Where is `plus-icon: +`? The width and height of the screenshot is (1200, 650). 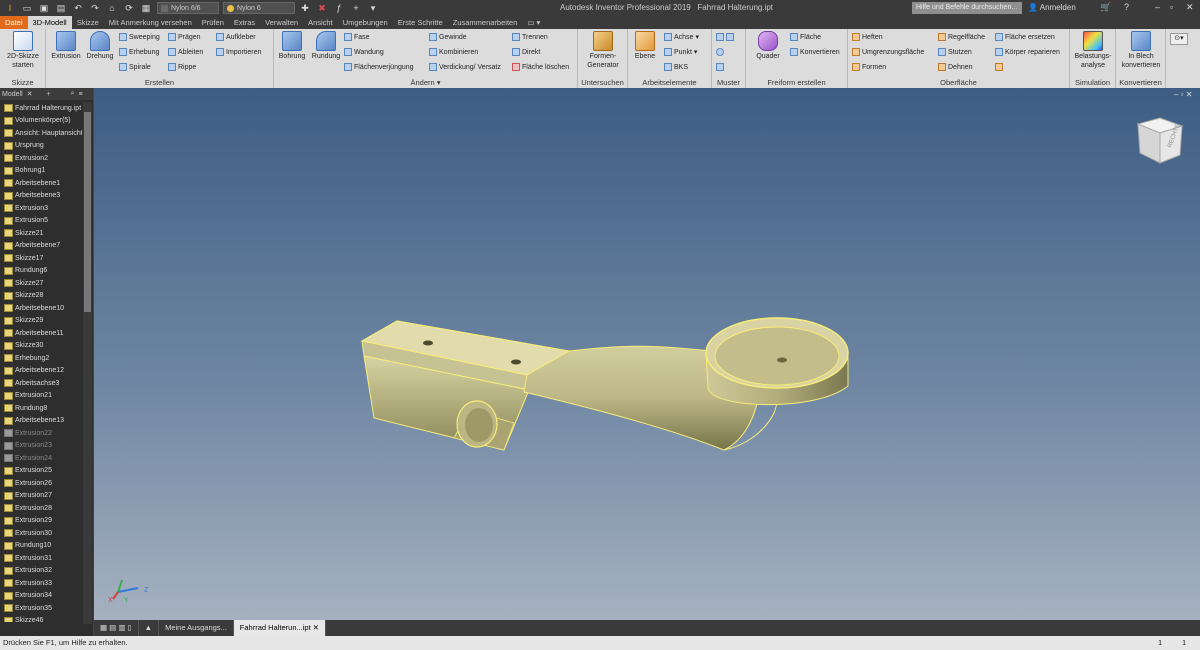
plus-icon: + is located at coordinates (356, 8).